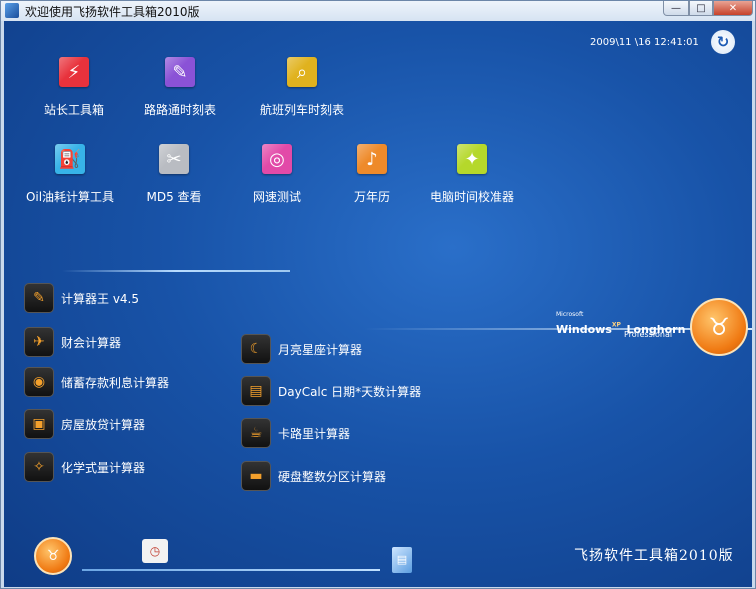  I want to click on window-controls: — □ ✕, so click(708, 8).